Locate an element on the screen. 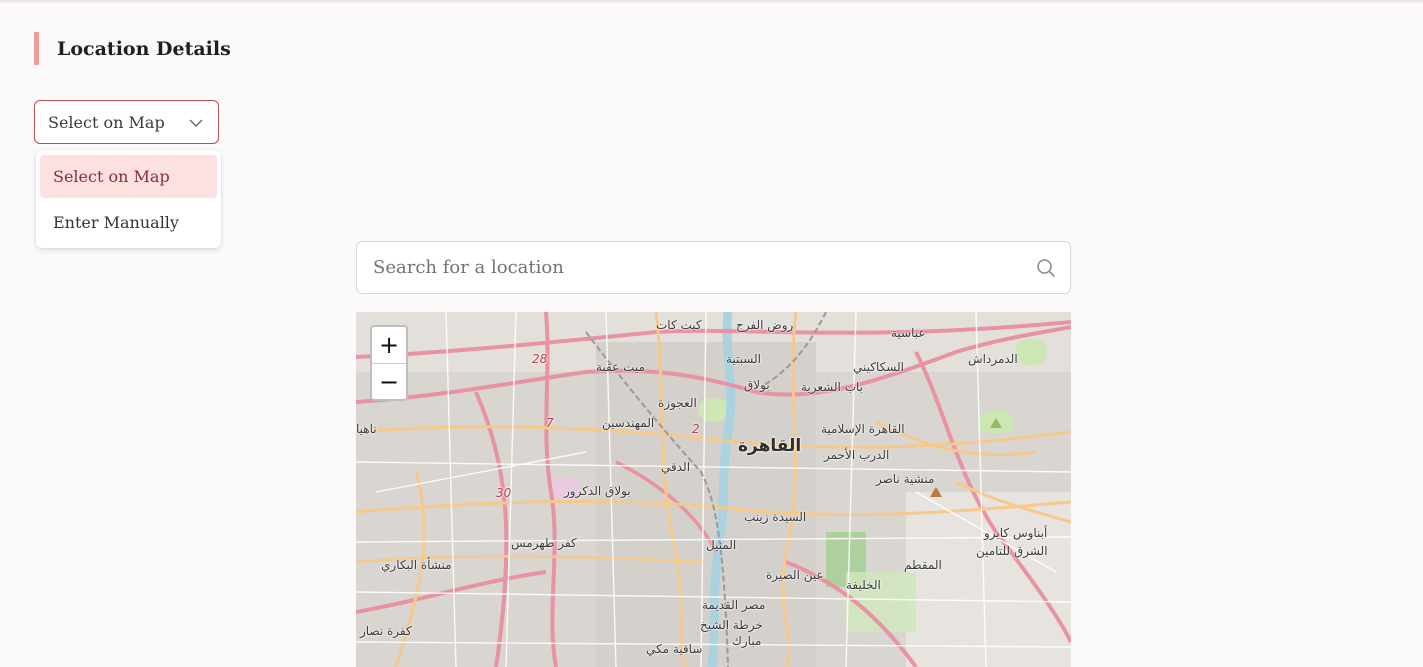  option-enter-manually: Enter Manually is located at coordinates (128, 222).